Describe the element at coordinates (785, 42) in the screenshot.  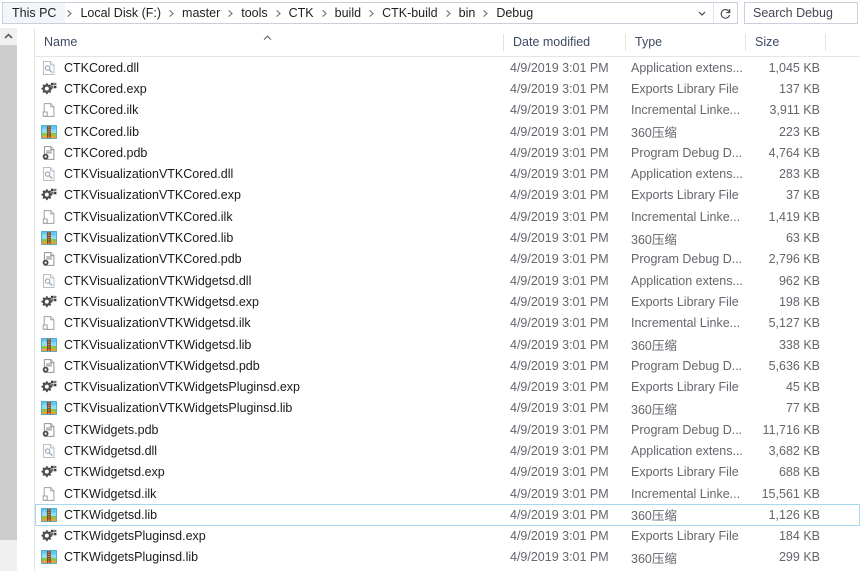
I see `column-header-size: Size` at that location.